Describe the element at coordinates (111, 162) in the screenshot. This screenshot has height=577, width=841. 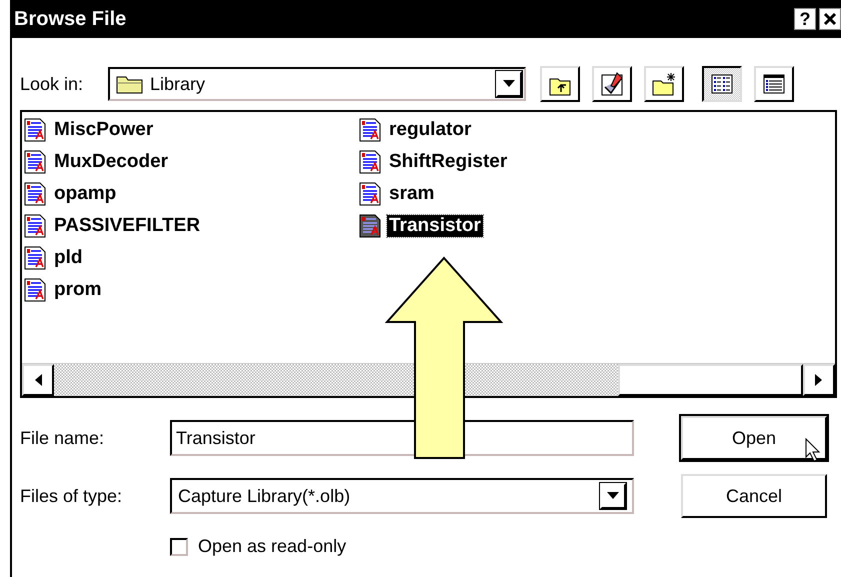
I see `file-item: MuxDecoder` at that location.